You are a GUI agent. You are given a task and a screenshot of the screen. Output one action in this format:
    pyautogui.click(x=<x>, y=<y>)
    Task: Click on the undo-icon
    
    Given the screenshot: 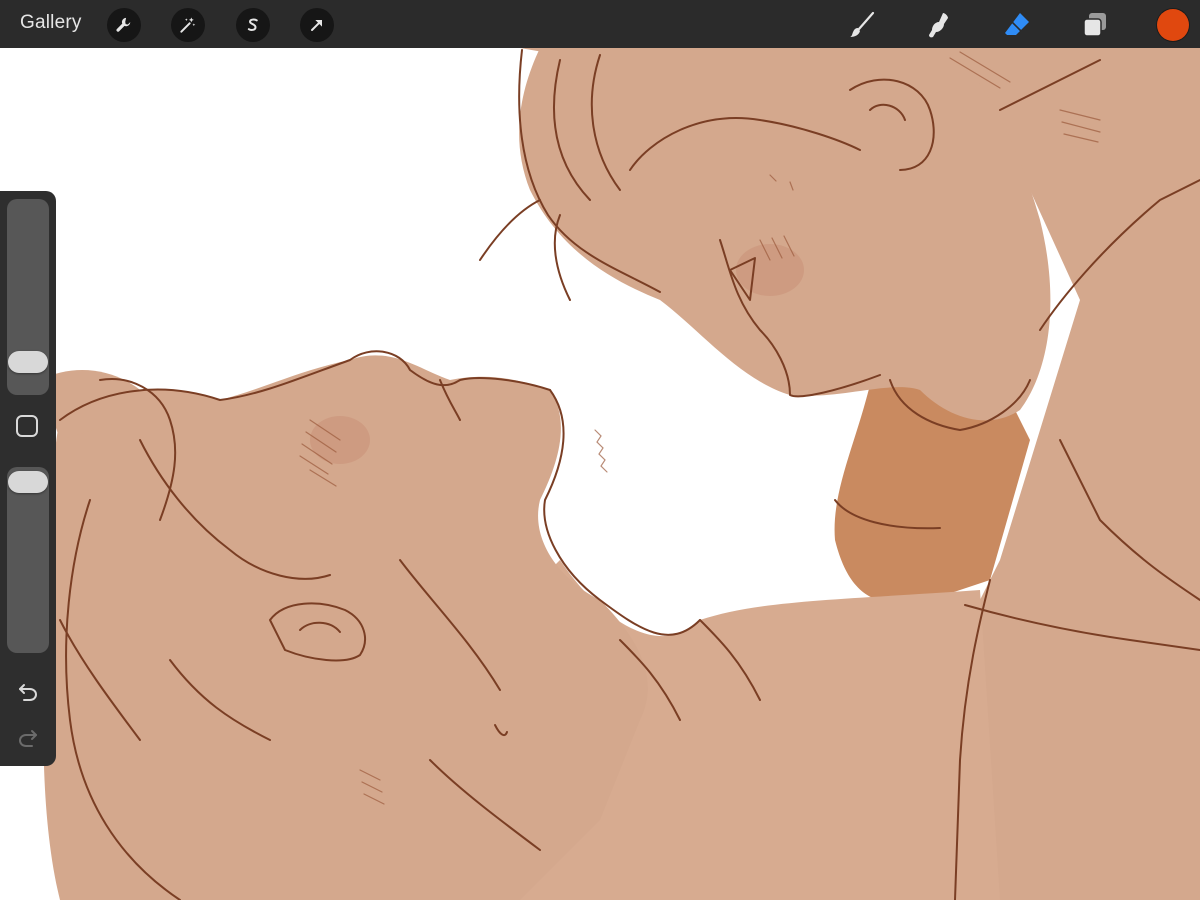 What is the action you would take?
    pyautogui.click(x=28, y=692)
    